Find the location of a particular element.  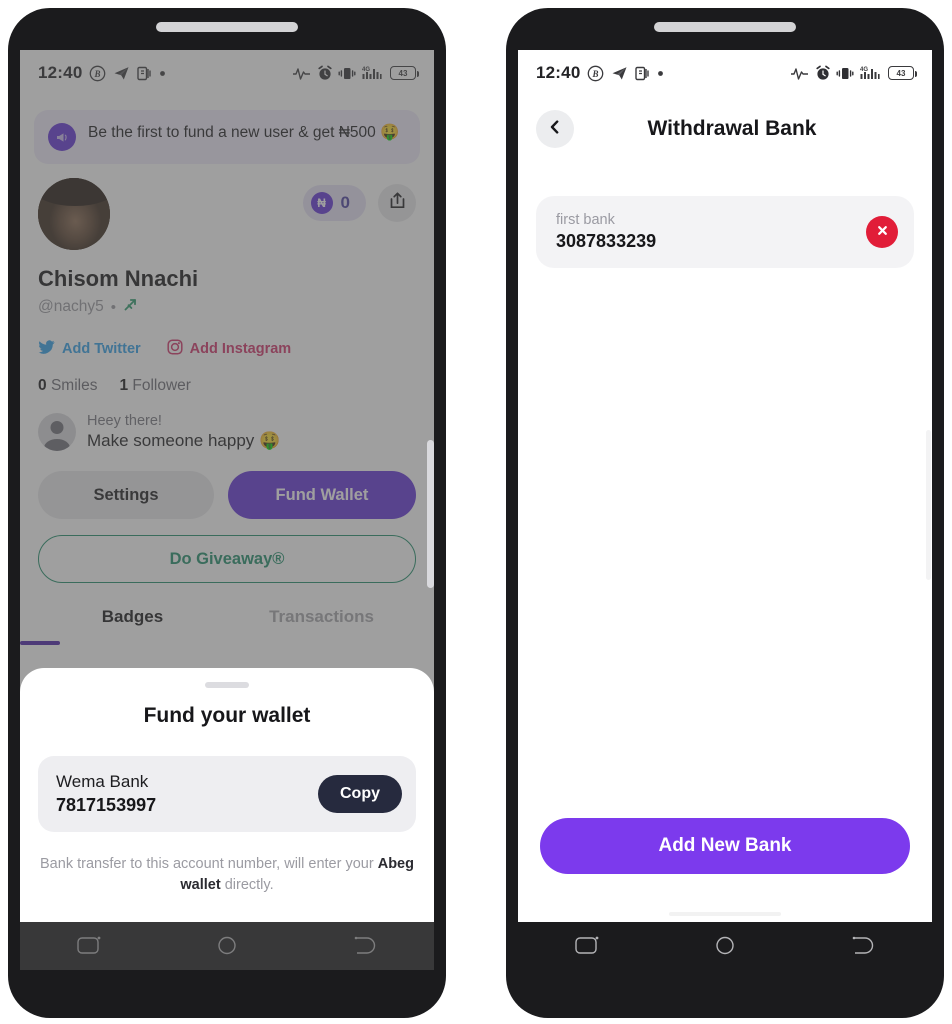

status-bar-left-right-phone: 12:40 B is located at coordinates (600, 73).